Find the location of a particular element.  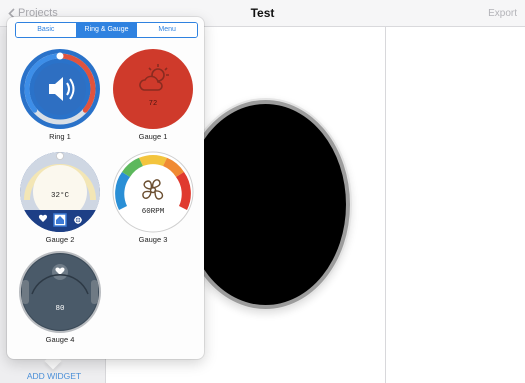

export-button: Export is located at coordinates (502, 13).